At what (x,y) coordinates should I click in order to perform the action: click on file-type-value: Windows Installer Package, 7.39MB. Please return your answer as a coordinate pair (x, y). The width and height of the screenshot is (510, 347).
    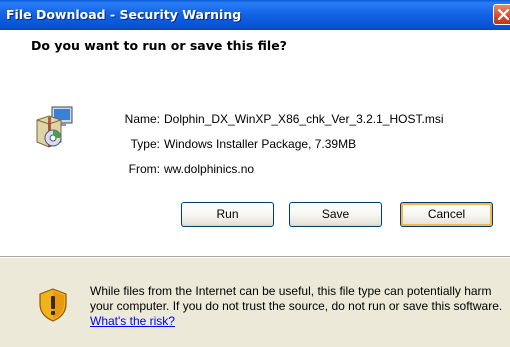
    Looking at the image, I should click on (260, 144).